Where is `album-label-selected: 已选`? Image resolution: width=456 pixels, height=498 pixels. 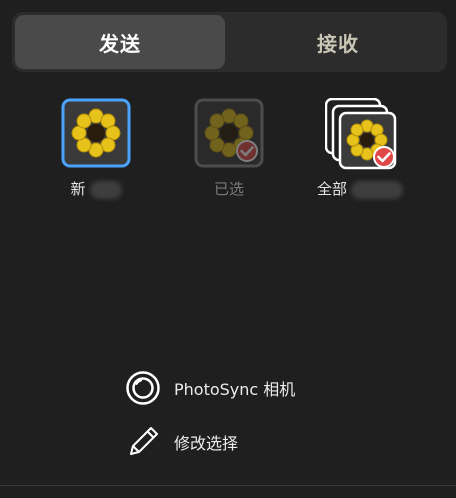 album-label-selected: 已选 is located at coordinates (228, 189).